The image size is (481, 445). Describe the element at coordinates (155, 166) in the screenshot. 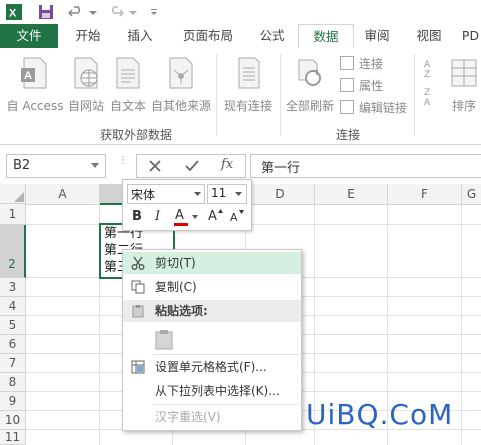

I see `cancel-icon` at that location.